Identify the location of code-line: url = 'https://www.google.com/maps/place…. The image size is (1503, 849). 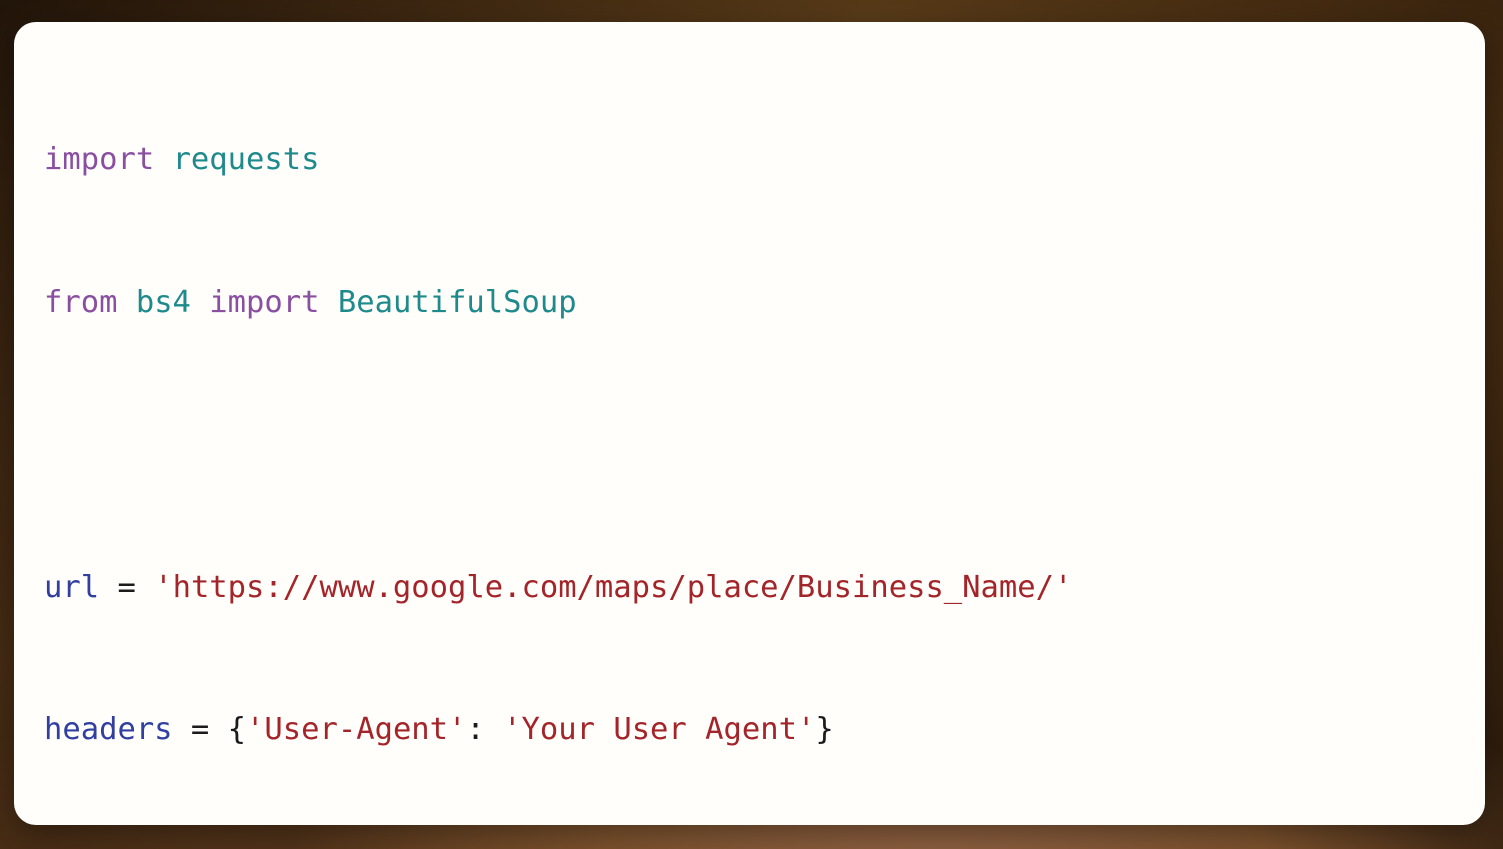
(764, 588).